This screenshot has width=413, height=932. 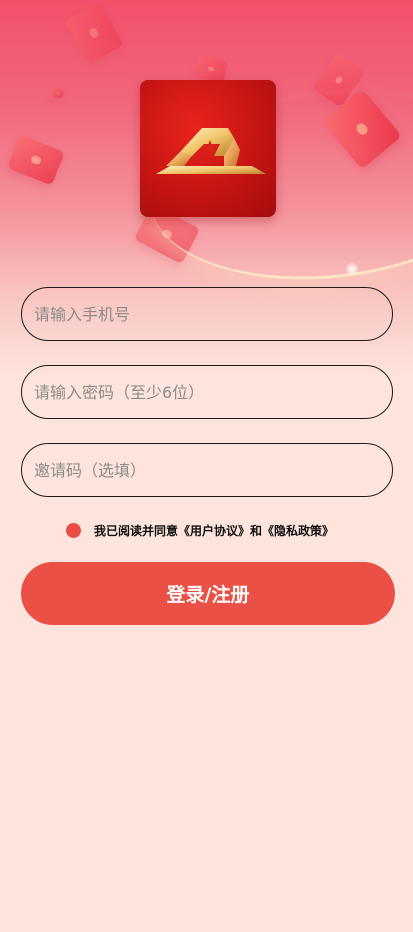 I want to click on login-register-button: 登录/注册, so click(x=208, y=593).